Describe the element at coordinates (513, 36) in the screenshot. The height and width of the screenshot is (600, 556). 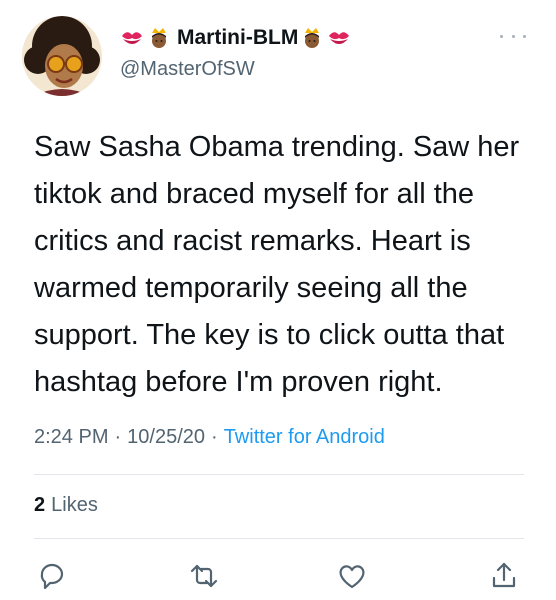
I see `more-dots-icon` at that location.